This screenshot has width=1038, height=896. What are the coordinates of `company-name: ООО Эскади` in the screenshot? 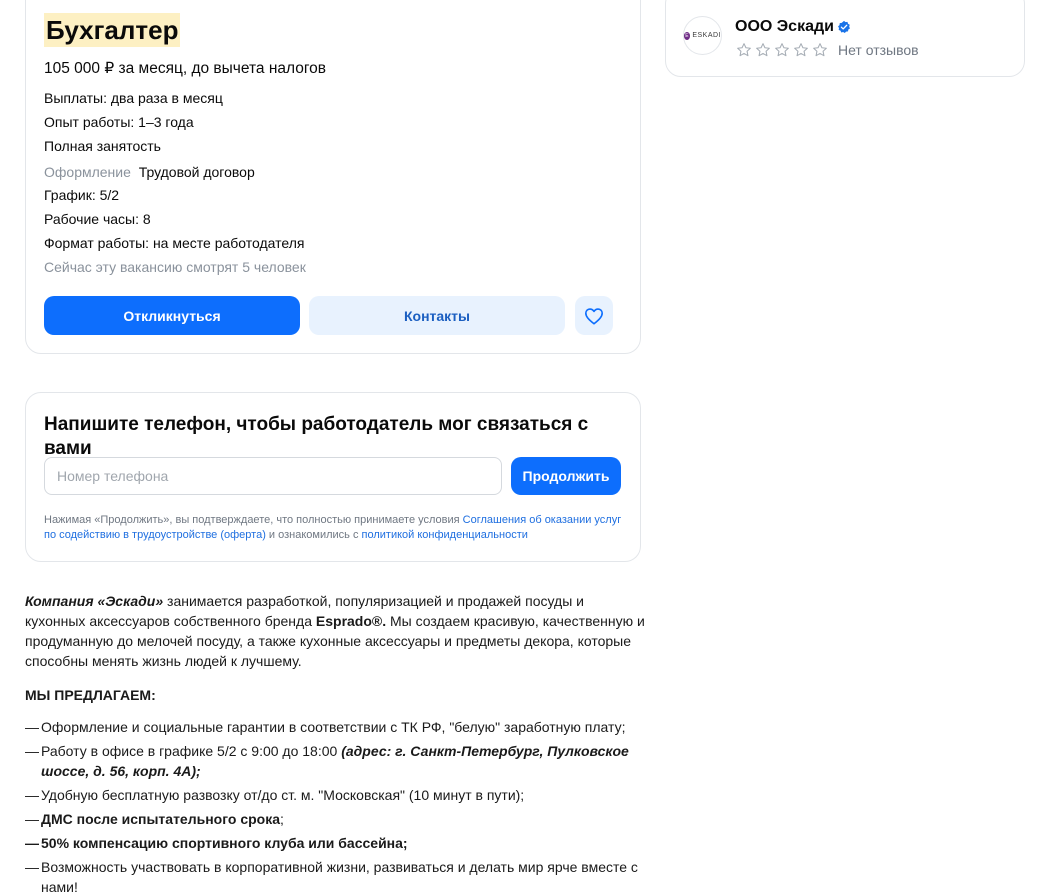 It's located at (784, 27).